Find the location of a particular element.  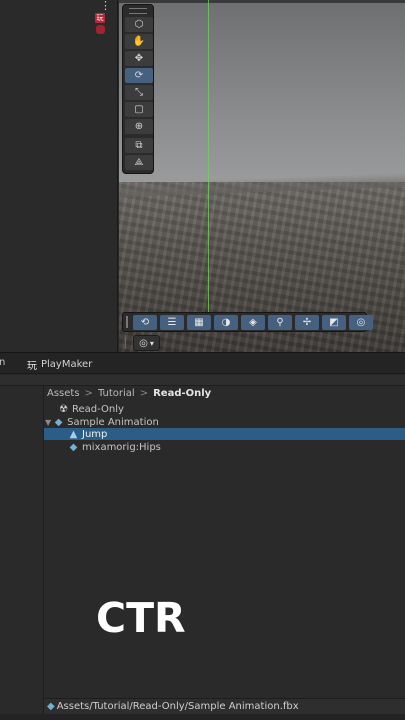

list-item-label: Sample Animation is located at coordinates (113, 422).